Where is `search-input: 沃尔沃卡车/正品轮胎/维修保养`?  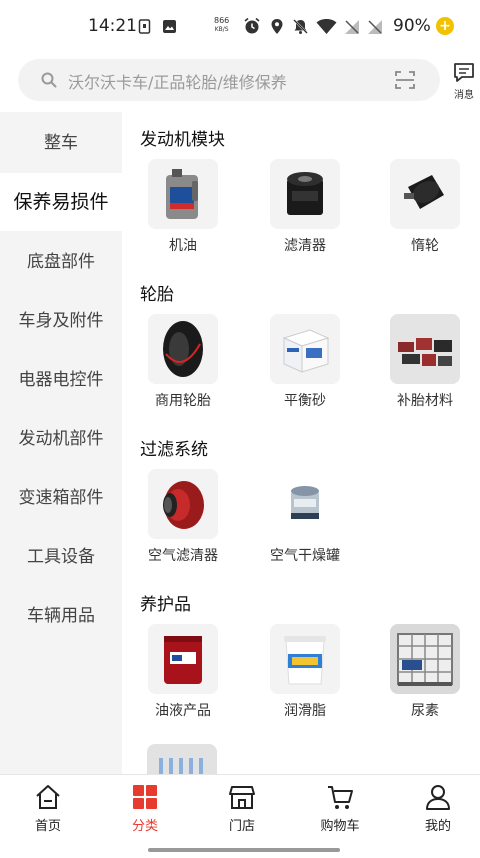
search-input: 沃尔沃卡车/正品轮胎/维修保养 is located at coordinates (229, 80).